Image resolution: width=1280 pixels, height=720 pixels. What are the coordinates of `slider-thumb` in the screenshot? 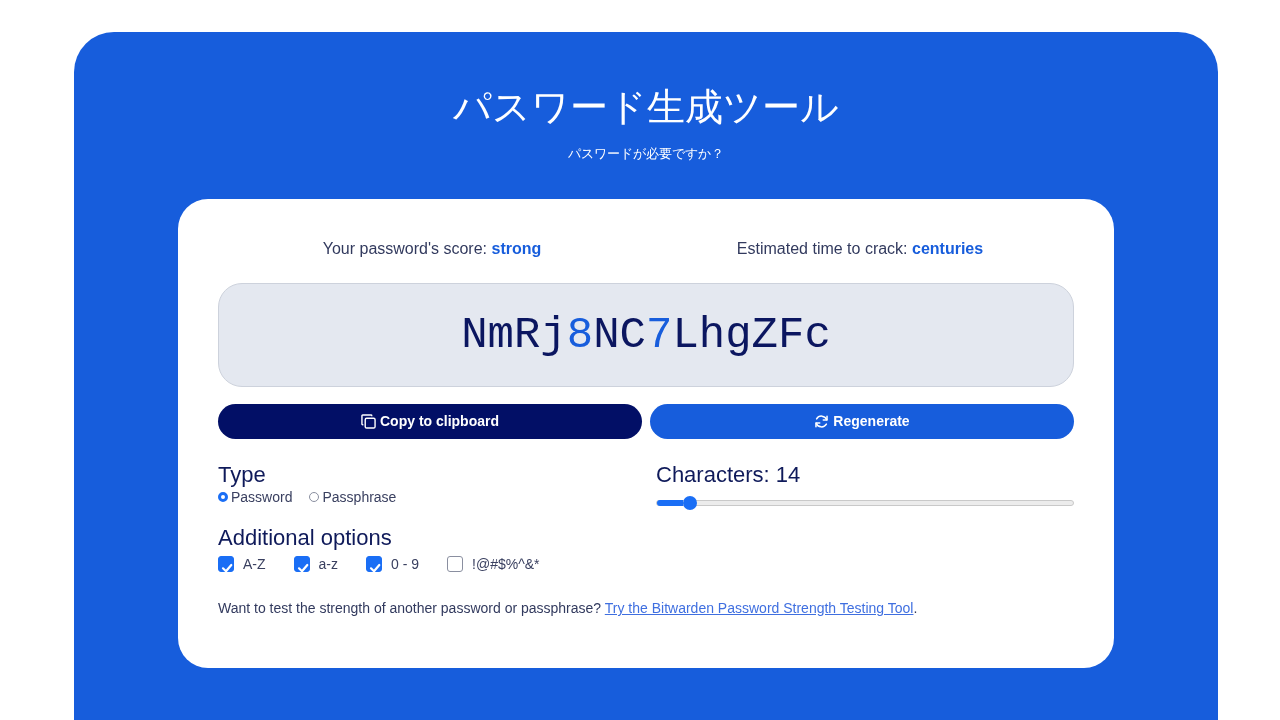 It's located at (690, 503).